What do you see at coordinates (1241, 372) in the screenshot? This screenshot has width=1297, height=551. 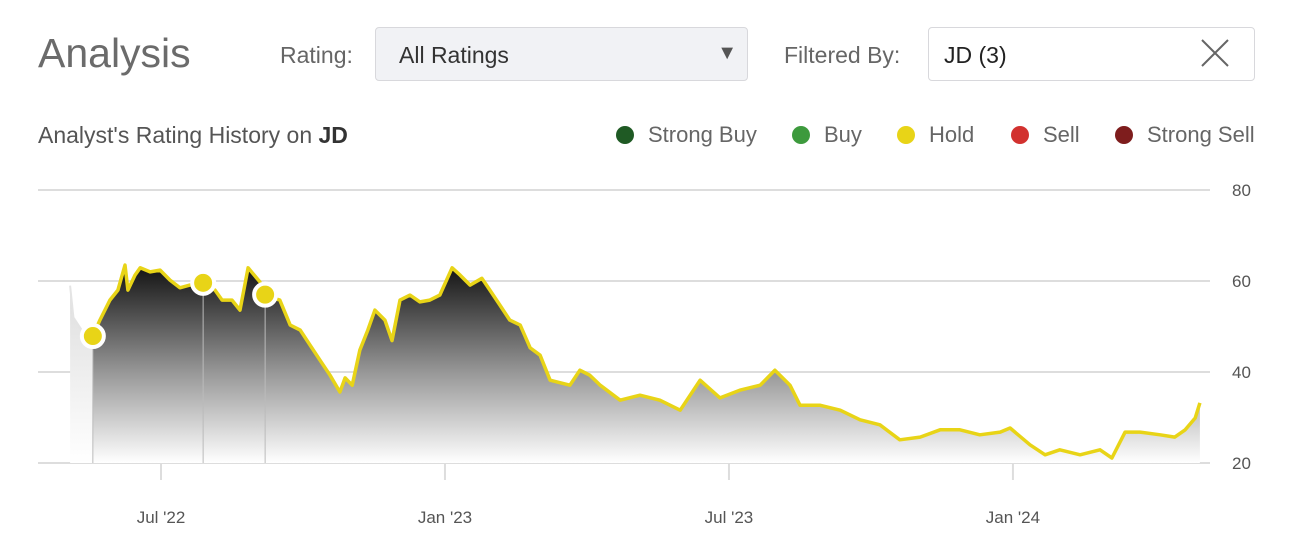 I see `y-tick-label: 40` at bounding box center [1241, 372].